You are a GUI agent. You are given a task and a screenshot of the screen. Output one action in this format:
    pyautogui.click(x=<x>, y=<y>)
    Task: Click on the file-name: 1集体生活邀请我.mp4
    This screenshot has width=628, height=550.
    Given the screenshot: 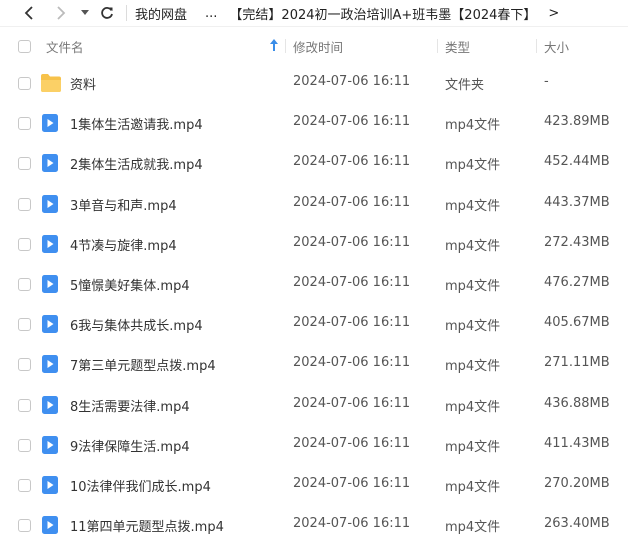 What is the action you would take?
    pyautogui.click(x=136, y=123)
    